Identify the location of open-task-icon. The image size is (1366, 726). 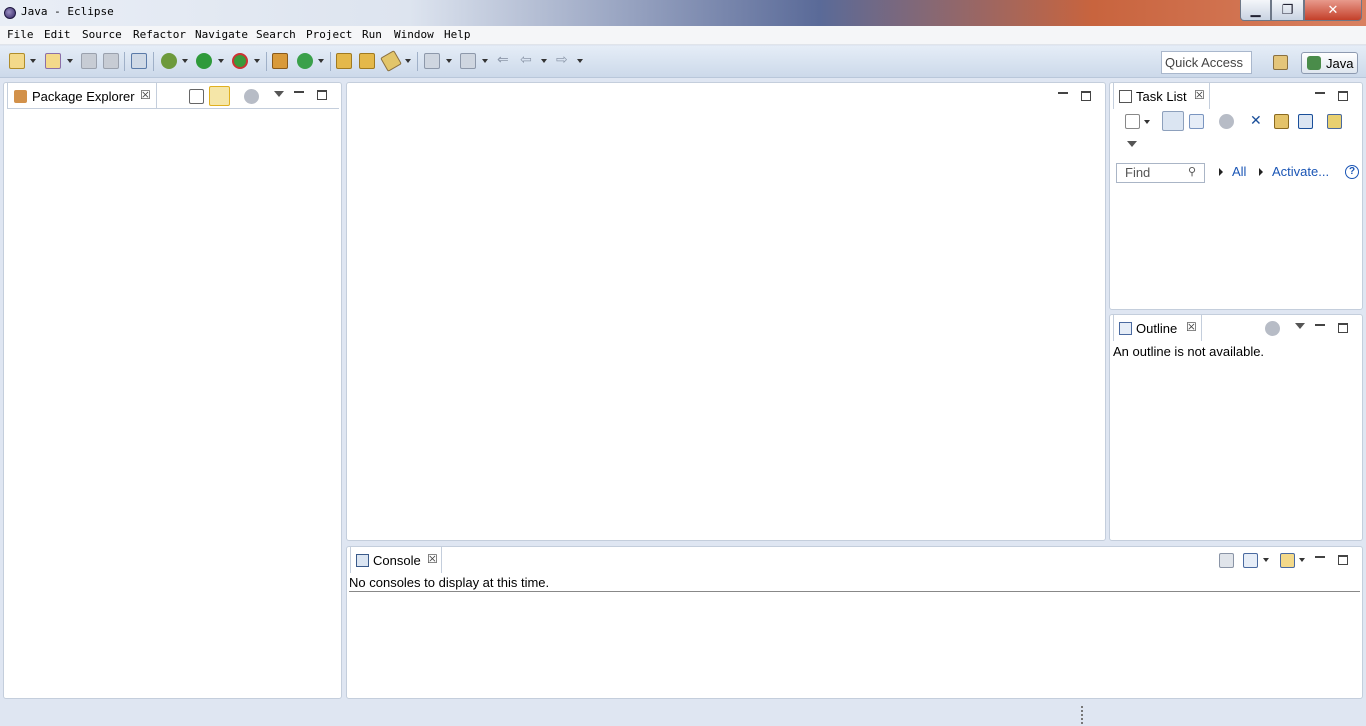
(367, 61).